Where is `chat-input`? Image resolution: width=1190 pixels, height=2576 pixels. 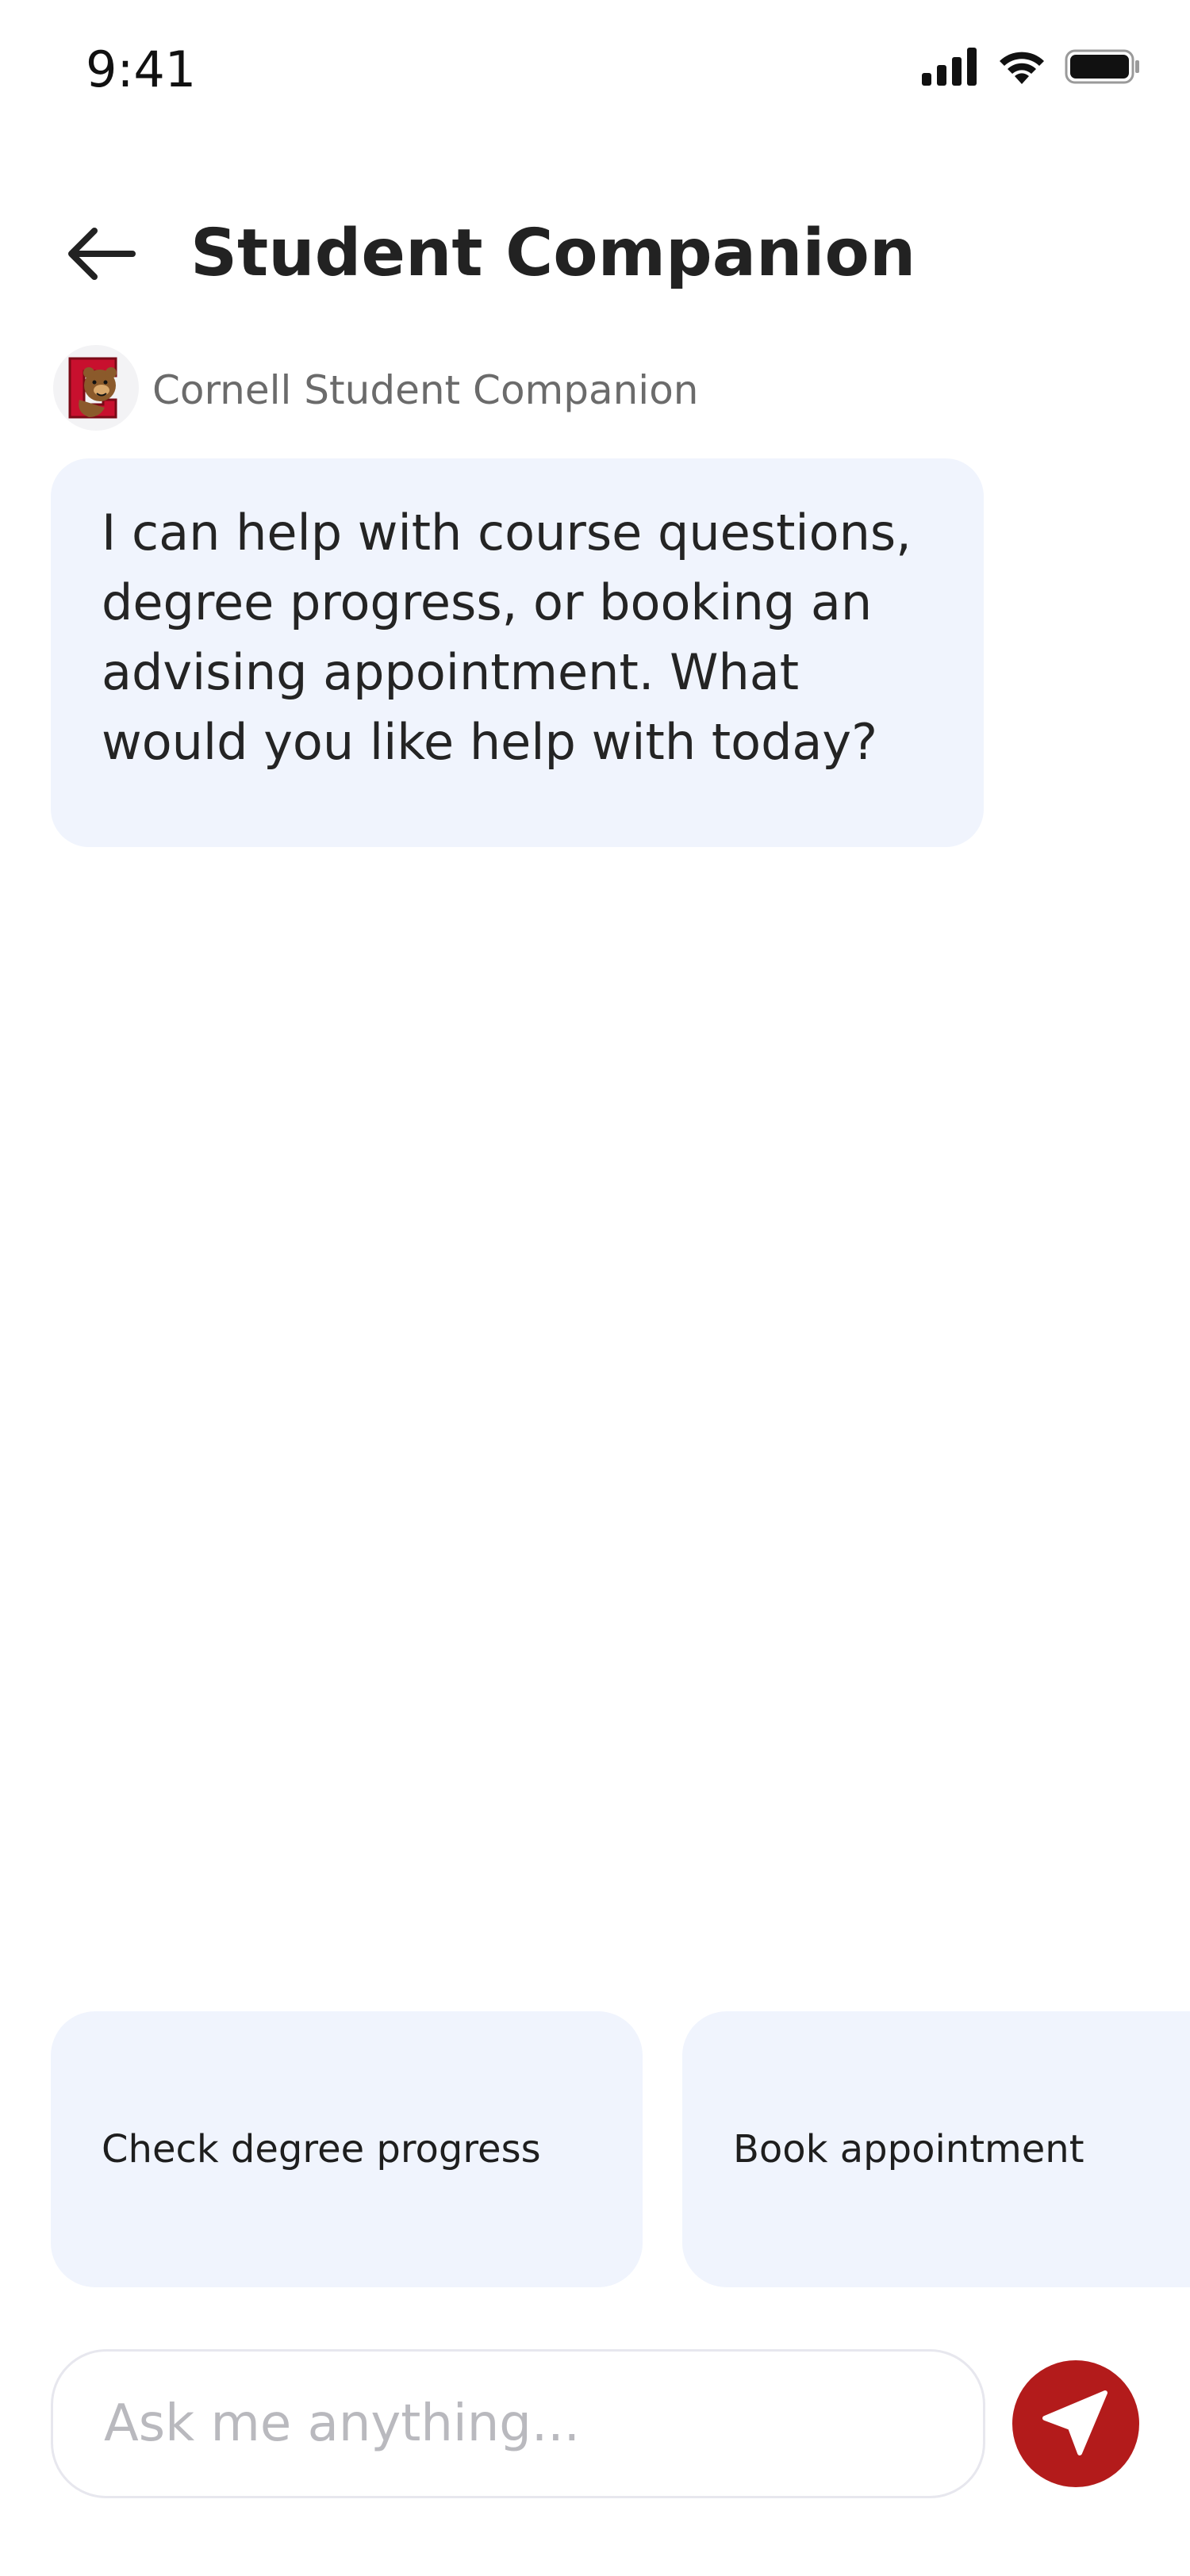 chat-input is located at coordinates (542, 2424).